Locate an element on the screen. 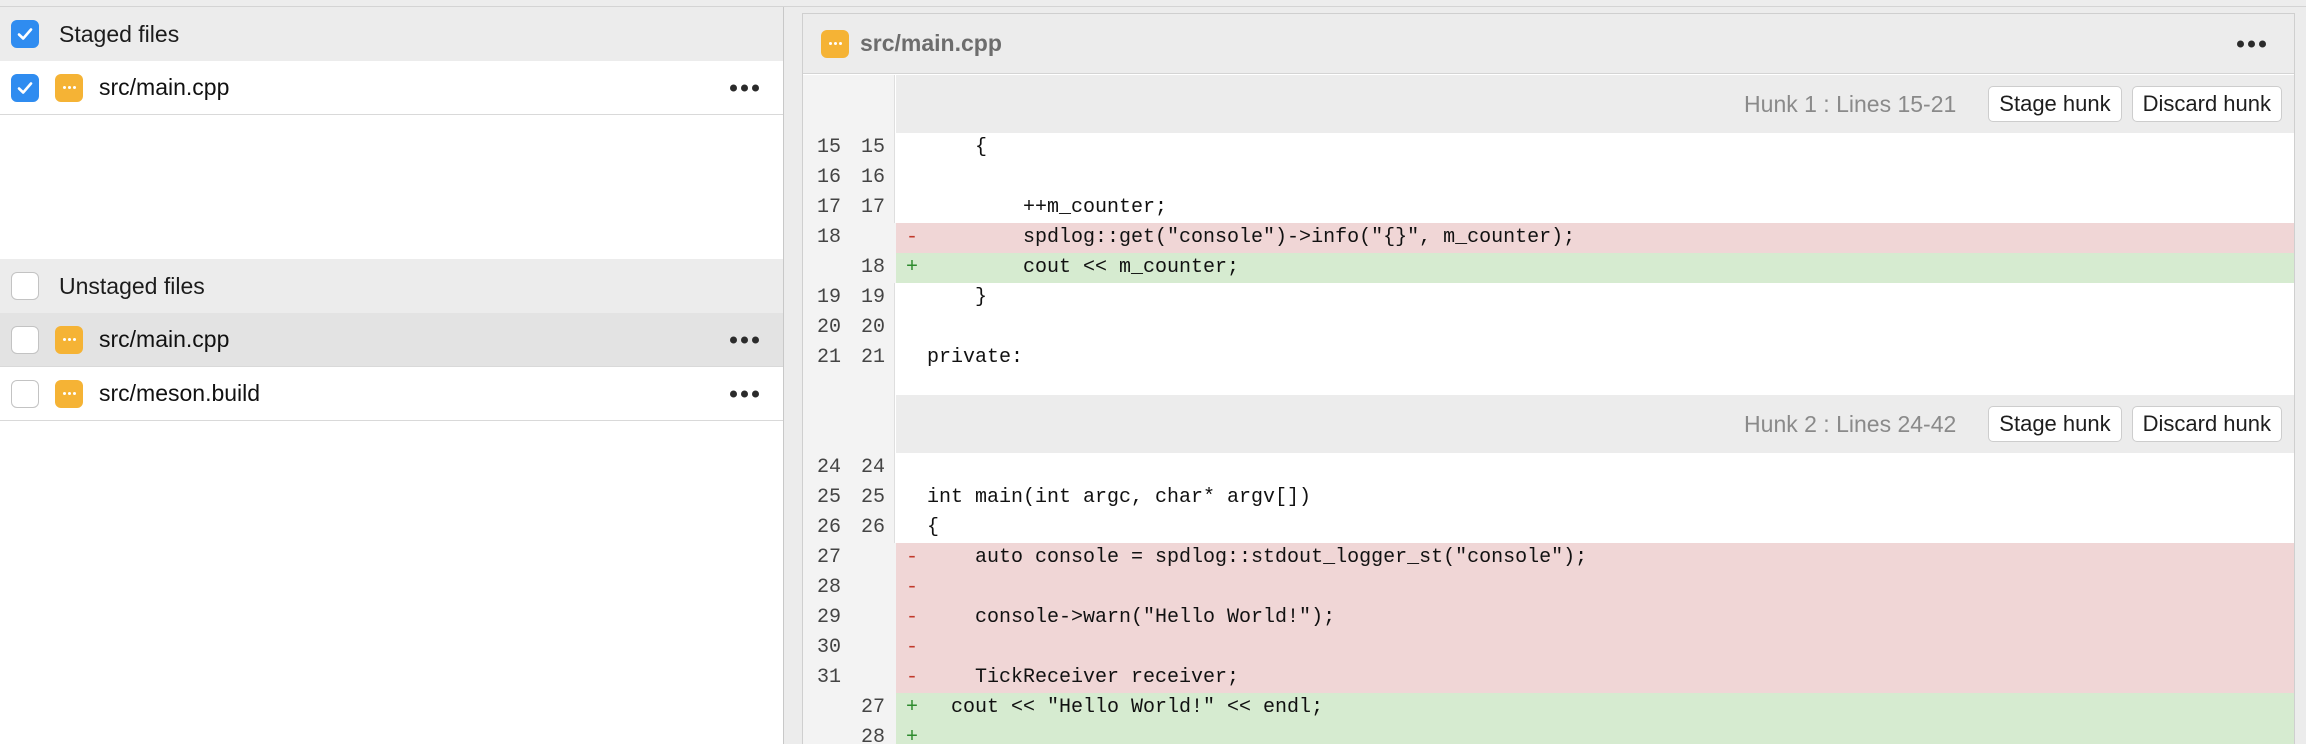 This screenshot has width=2306, height=744. old-line-number: 19 is located at coordinates (828, 297).